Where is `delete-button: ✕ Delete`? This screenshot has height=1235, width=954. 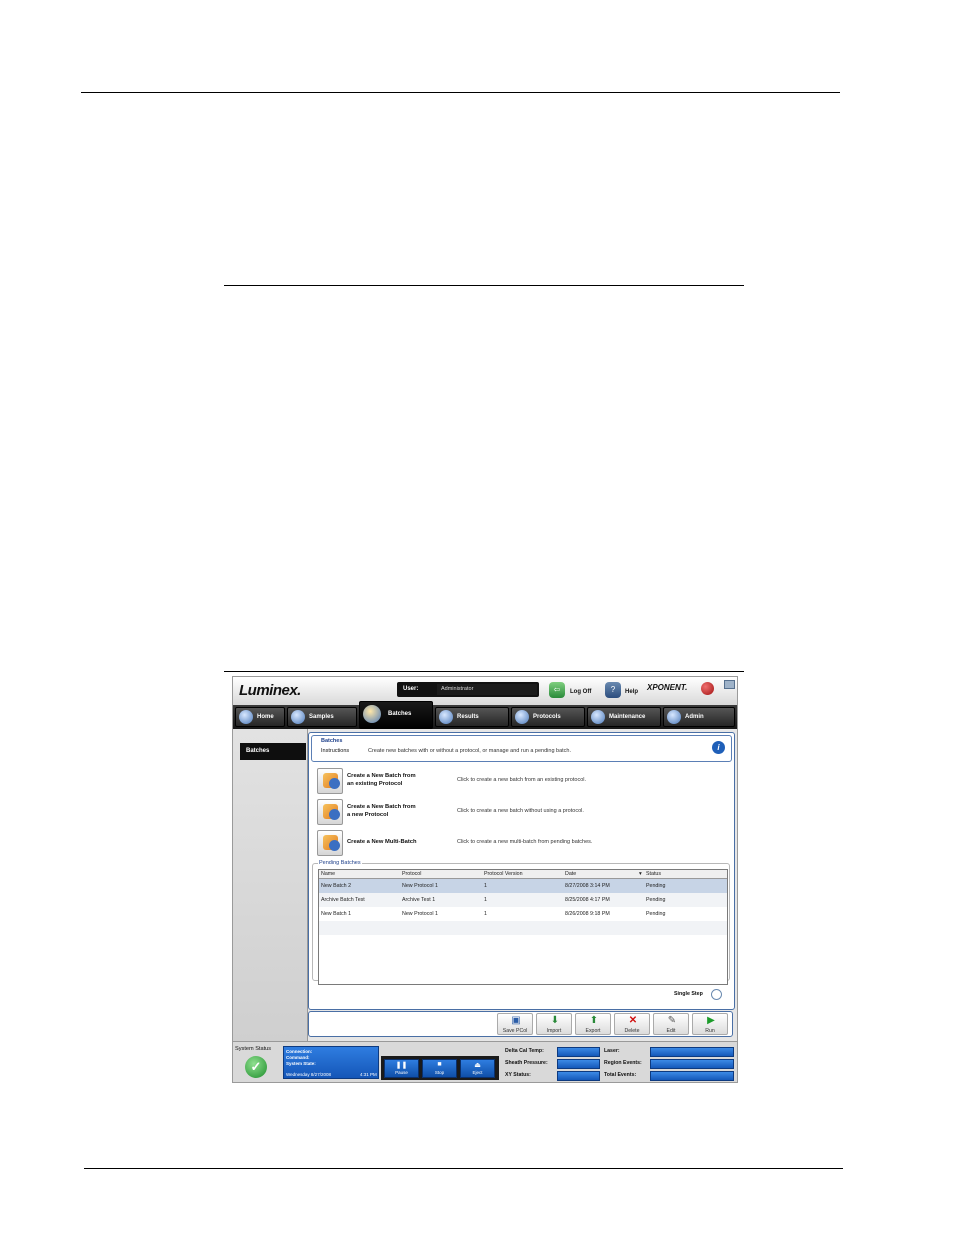 delete-button: ✕ Delete is located at coordinates (632, 1024).